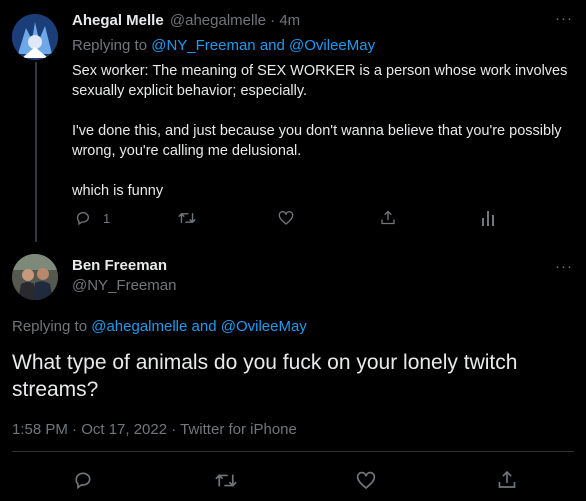 The width and height of the screenshot is (586, 501). I want to click on replying-to-and: and, so click(204, 326).